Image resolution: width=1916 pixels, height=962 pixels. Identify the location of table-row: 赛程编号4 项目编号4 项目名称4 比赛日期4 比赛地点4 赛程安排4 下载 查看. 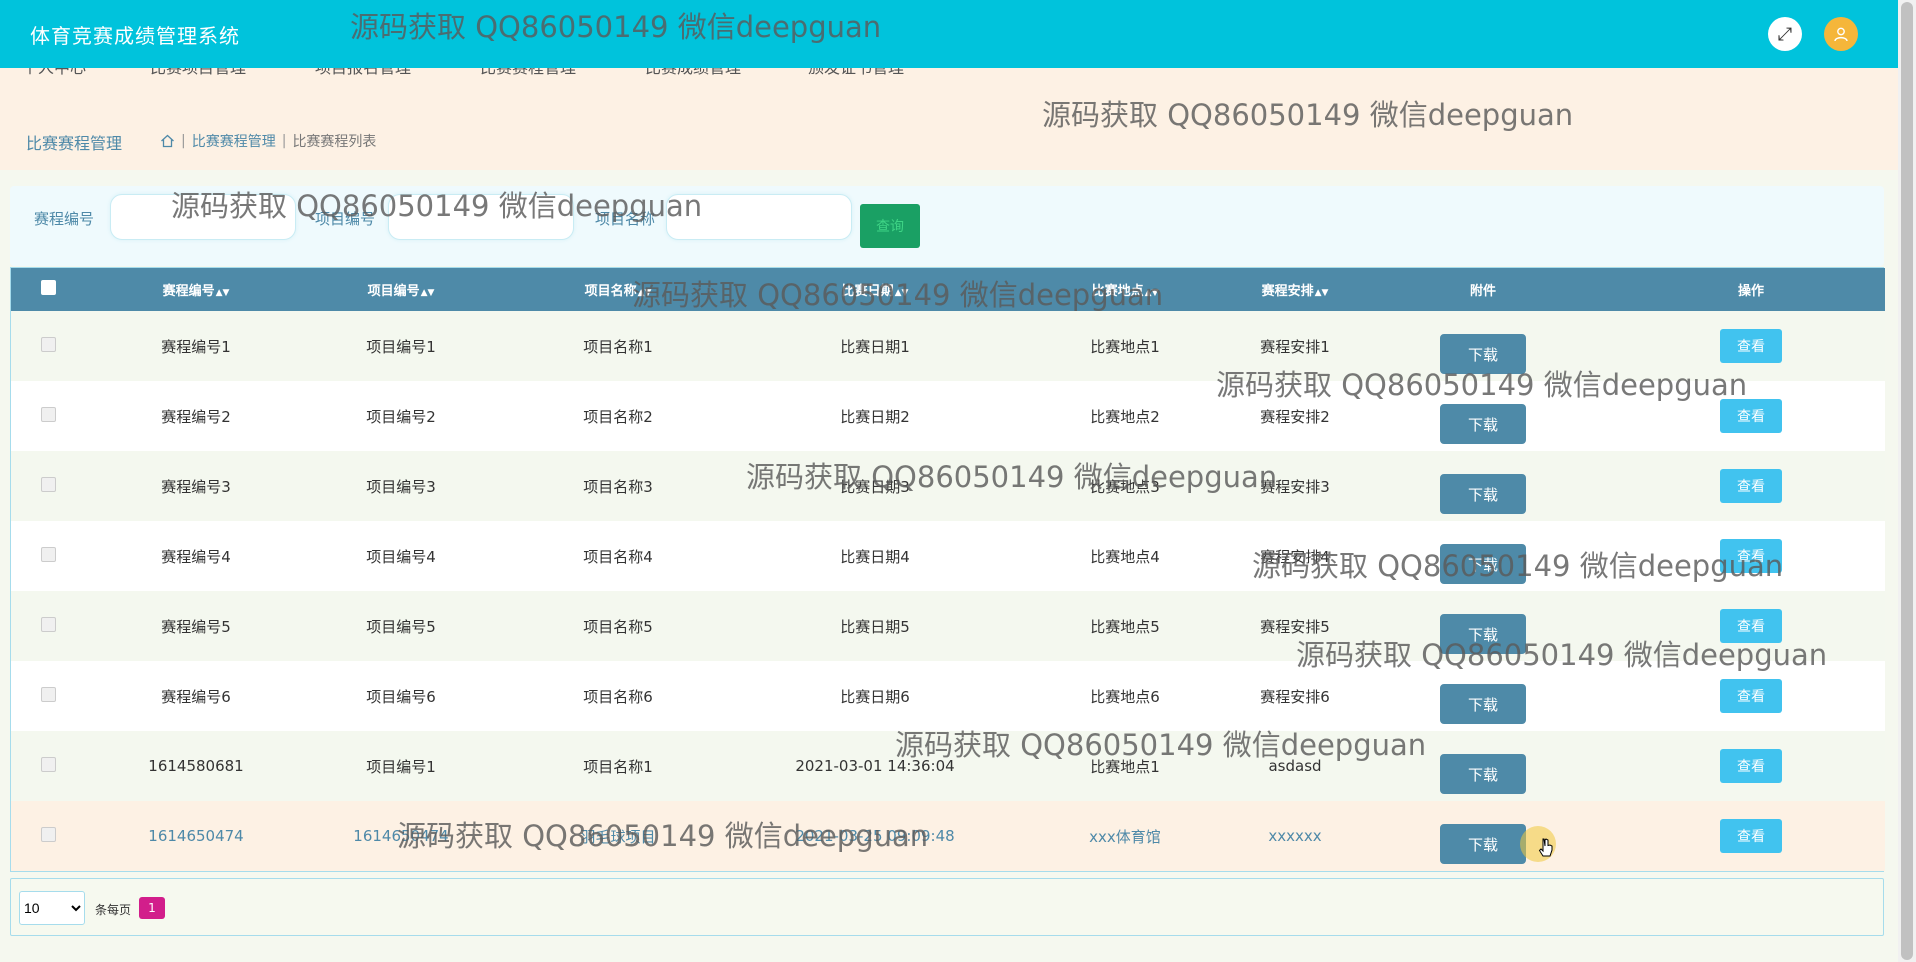
(948, 556).